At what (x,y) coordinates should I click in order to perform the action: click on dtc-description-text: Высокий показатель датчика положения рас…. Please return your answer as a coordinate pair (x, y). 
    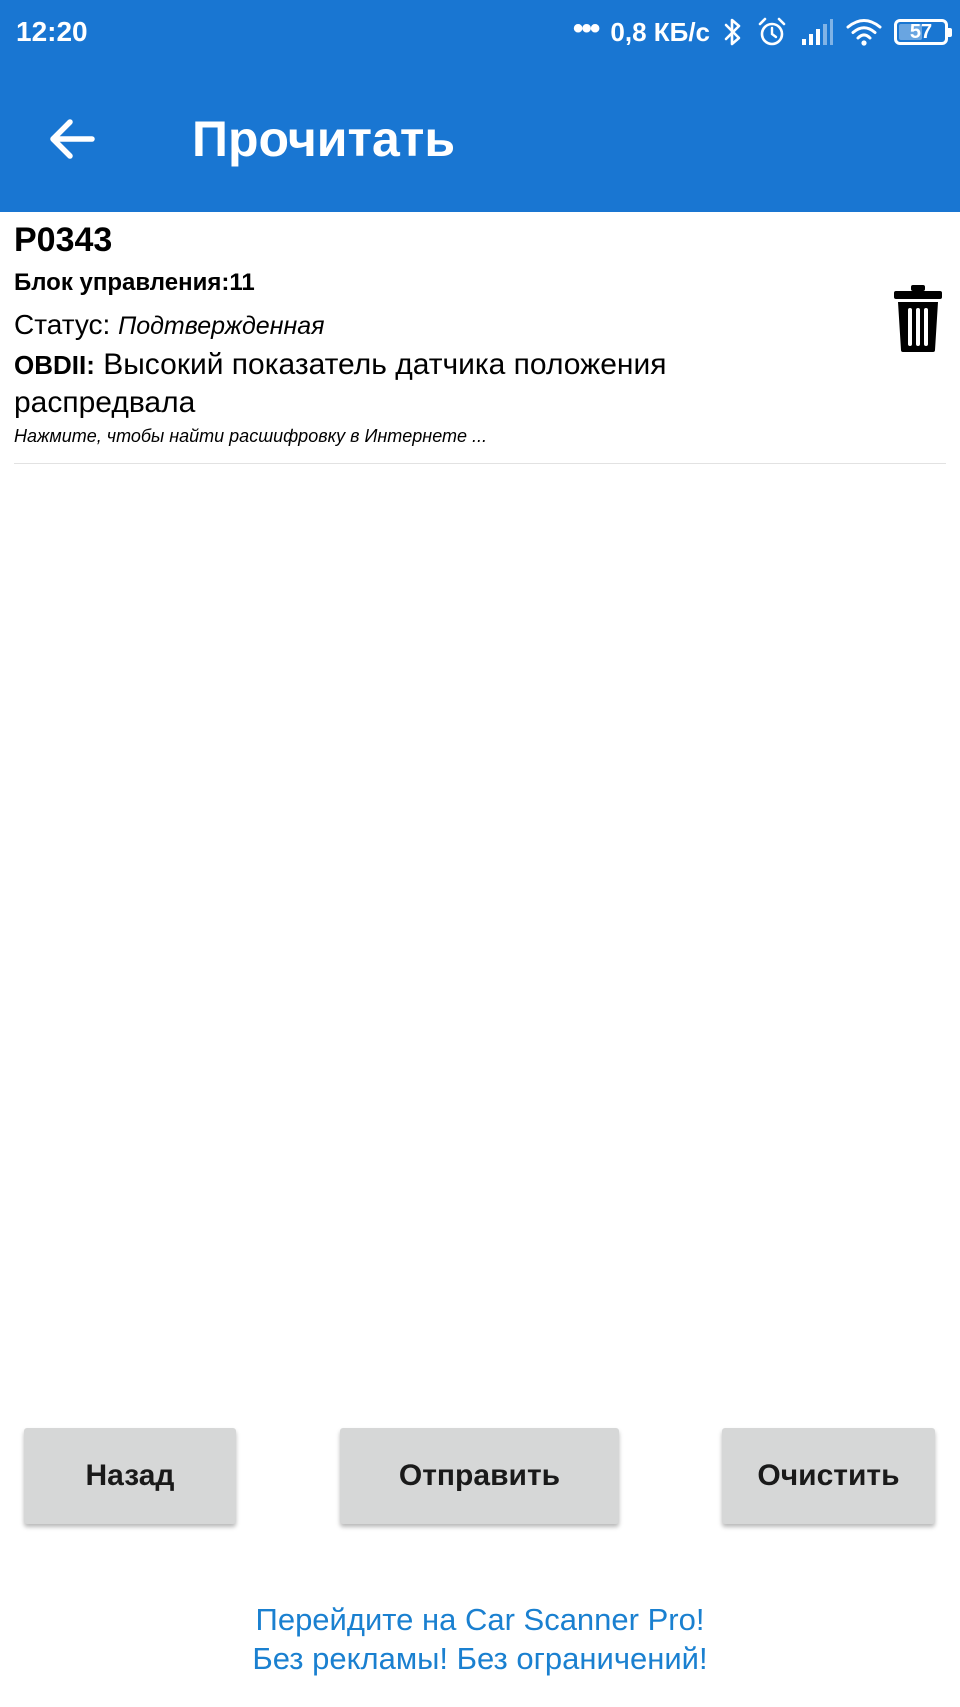
    Looking at the image, I should click on (340, 383).